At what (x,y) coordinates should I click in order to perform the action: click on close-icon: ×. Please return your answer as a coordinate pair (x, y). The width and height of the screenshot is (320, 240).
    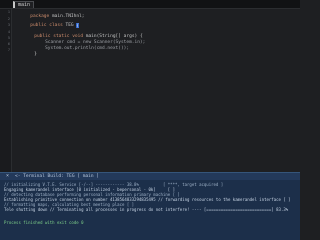
    Looking at the image, I should click on (8, 176).